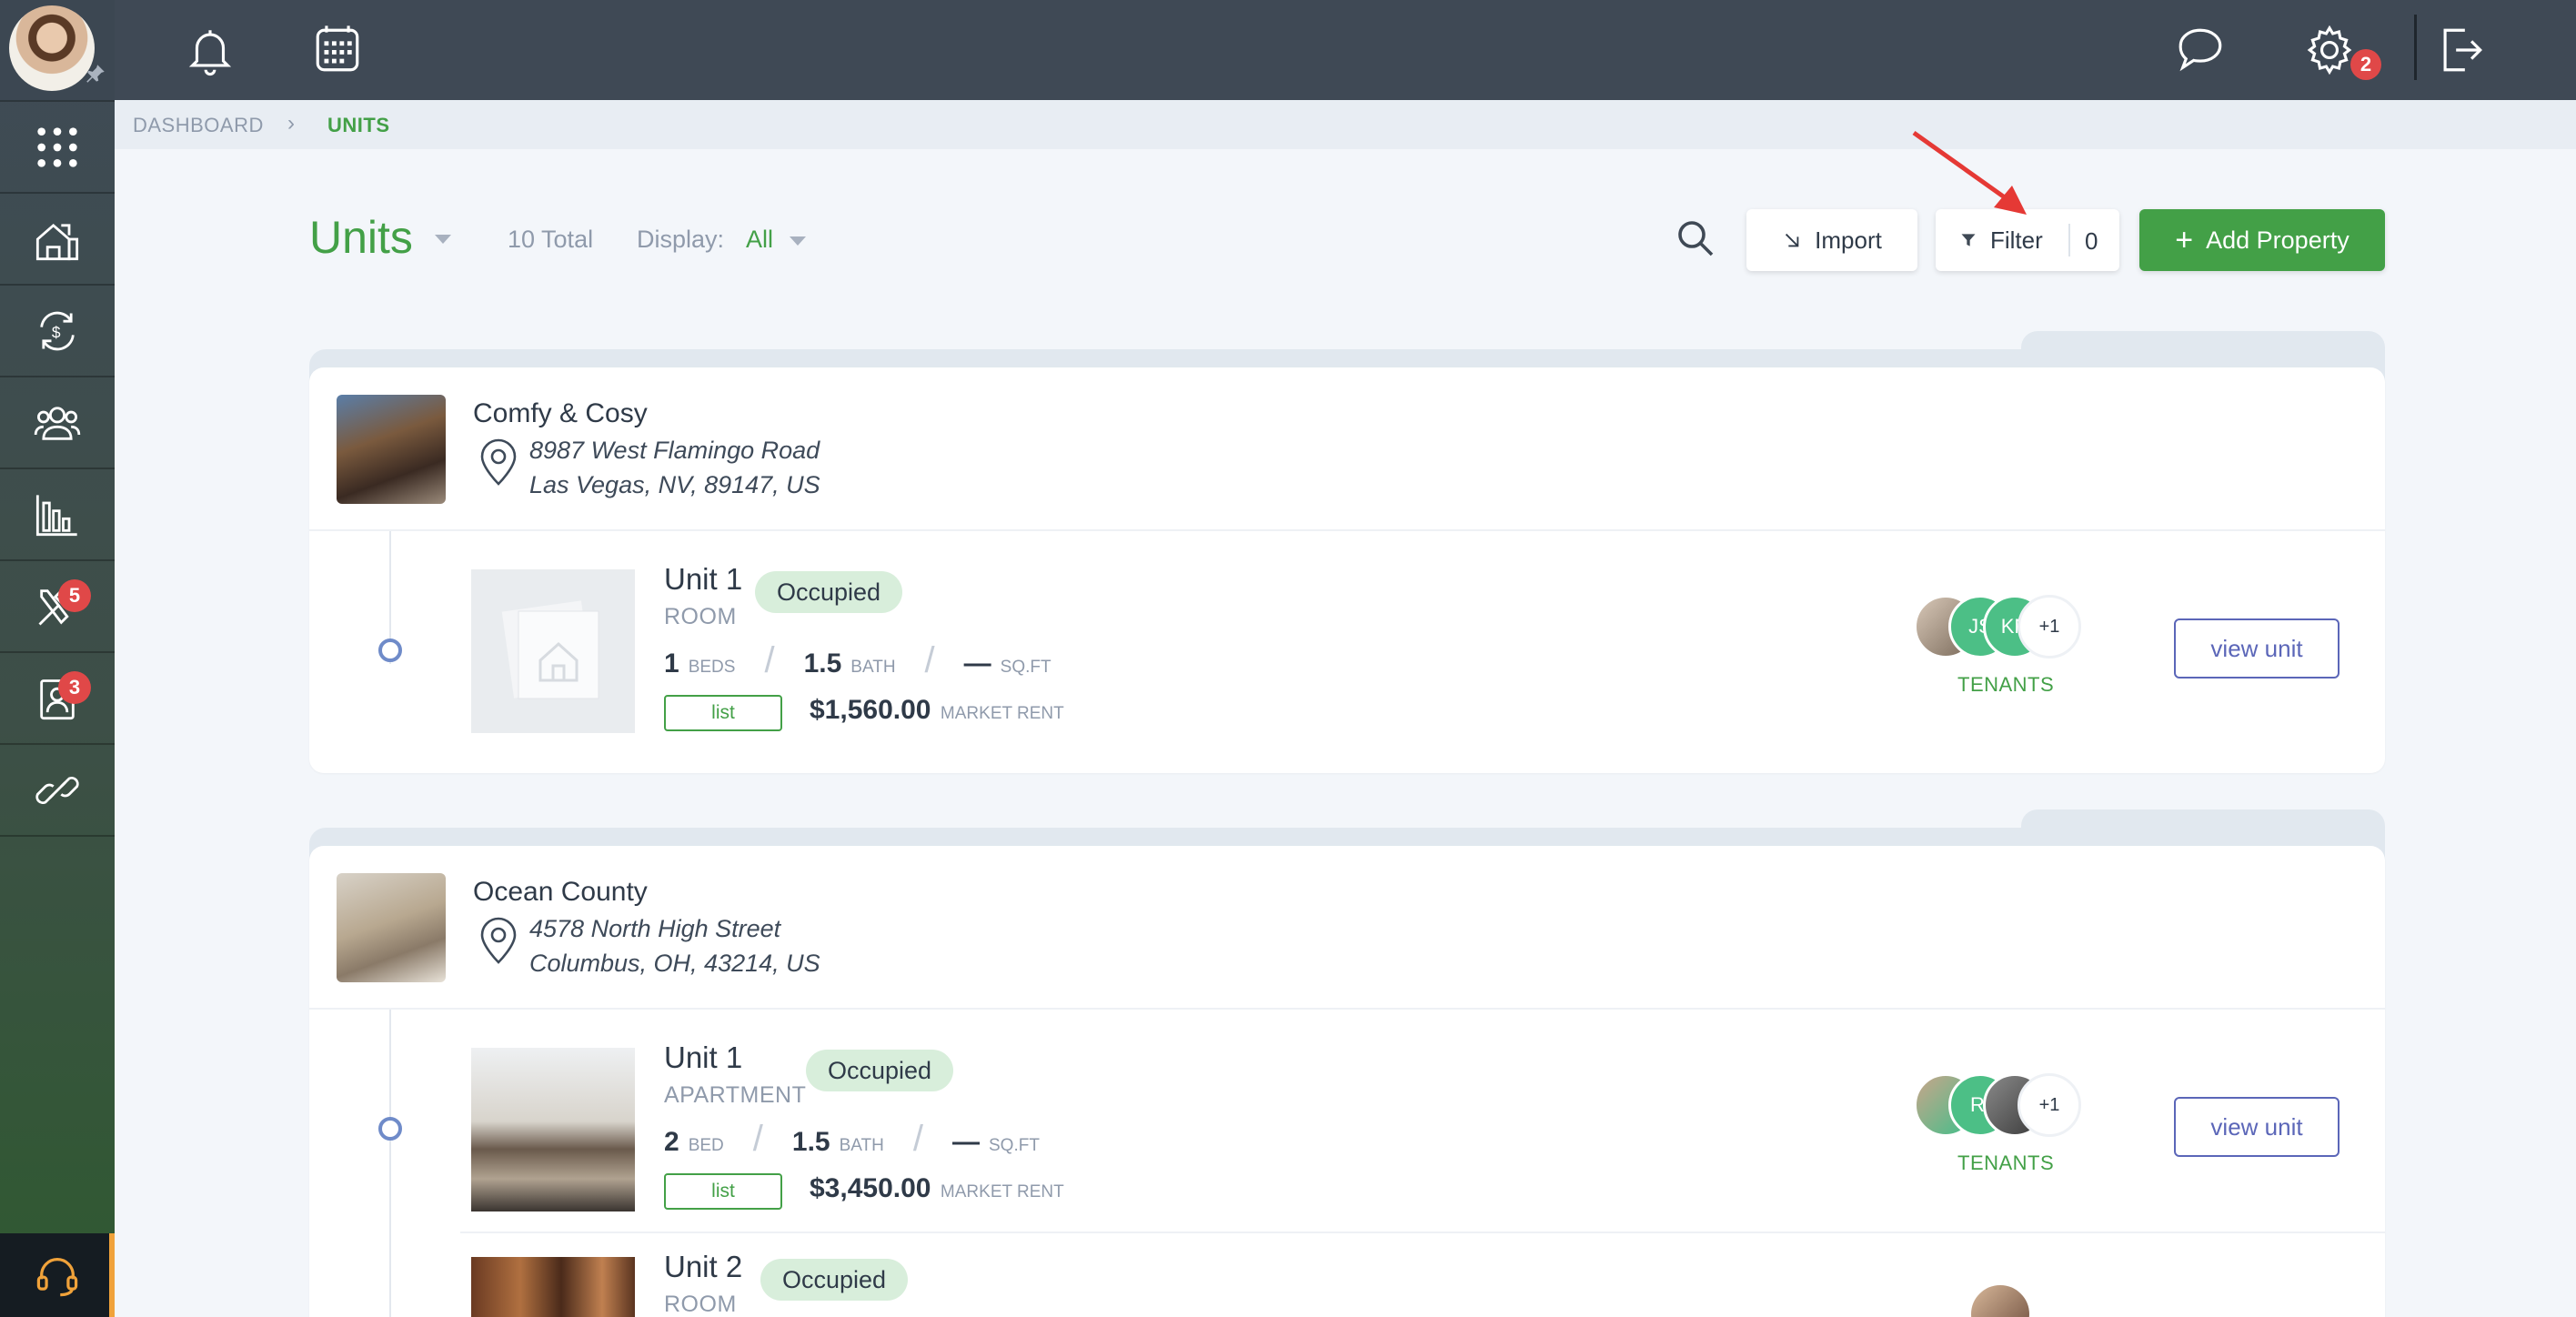 This screenshot has height=1317, width=2576. Describe the element at coordinates (52, 48) in the screenshot. I see `avatar-image` at that location.